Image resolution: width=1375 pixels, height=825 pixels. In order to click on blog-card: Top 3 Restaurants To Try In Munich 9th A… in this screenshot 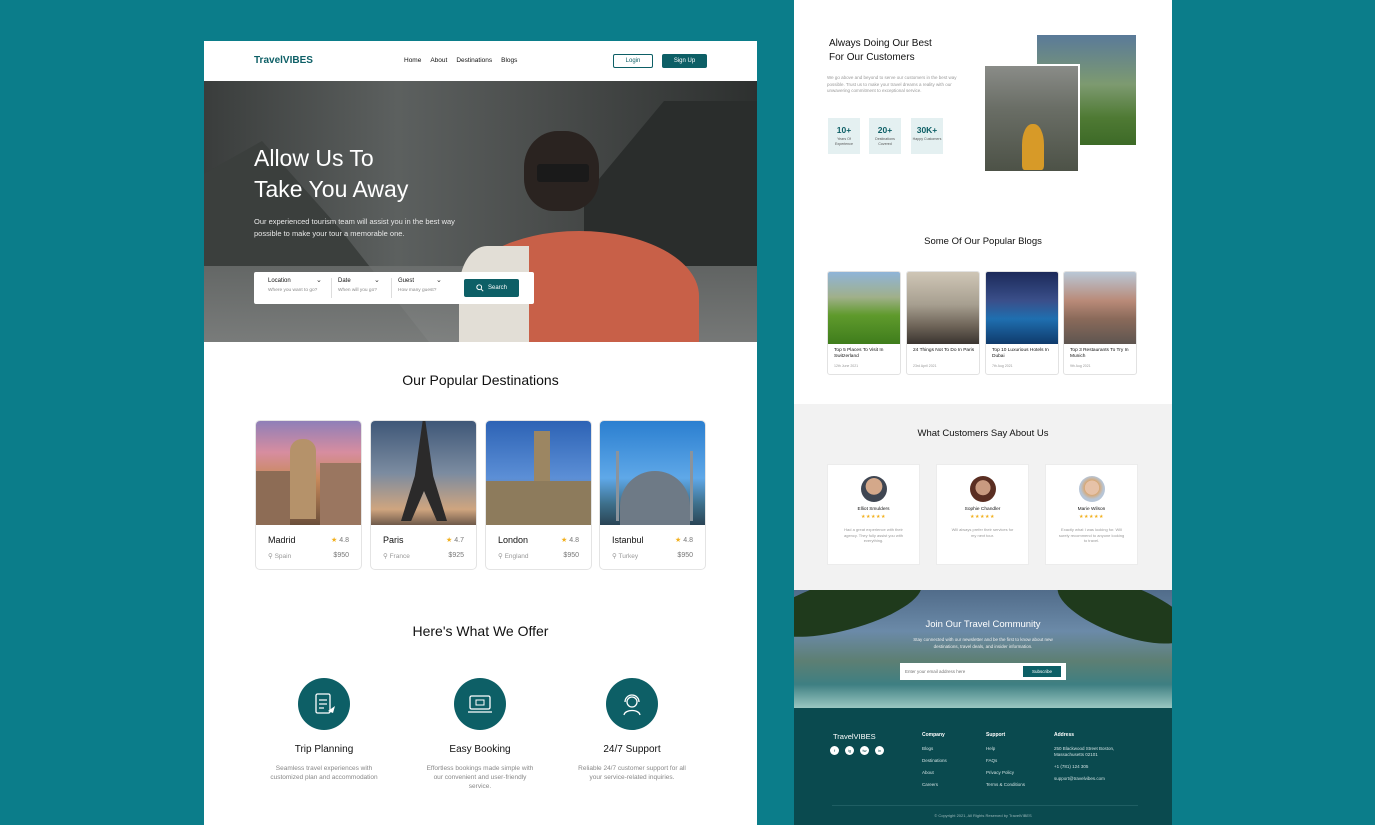, I will do `click(1100, 323)`.